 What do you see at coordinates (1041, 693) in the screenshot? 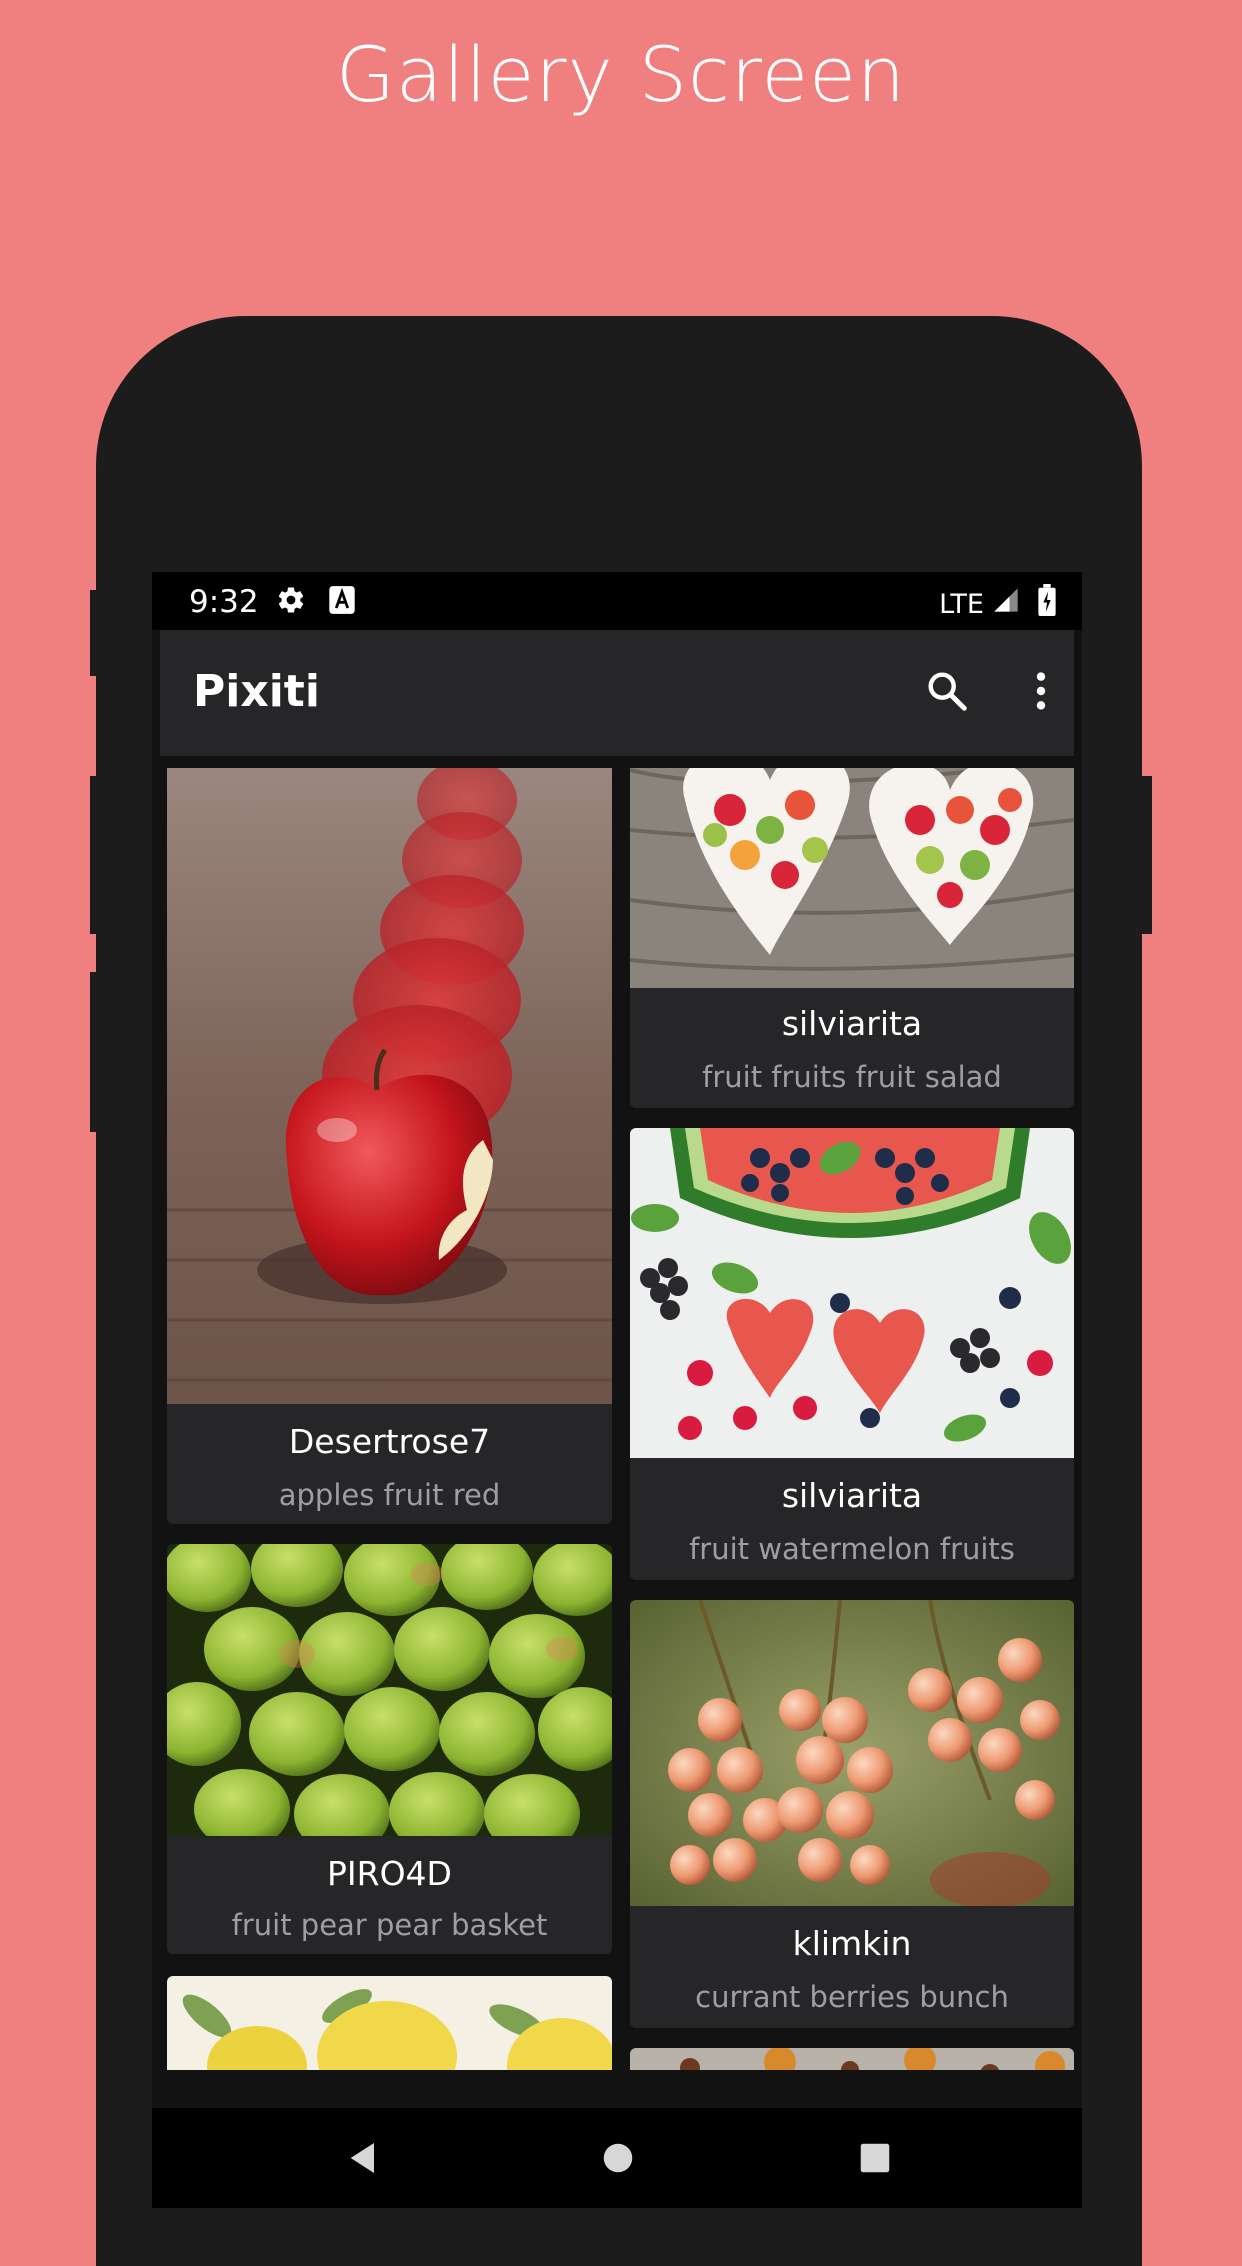
I see `more-vert-icon` at bounding box center [1041, 693].